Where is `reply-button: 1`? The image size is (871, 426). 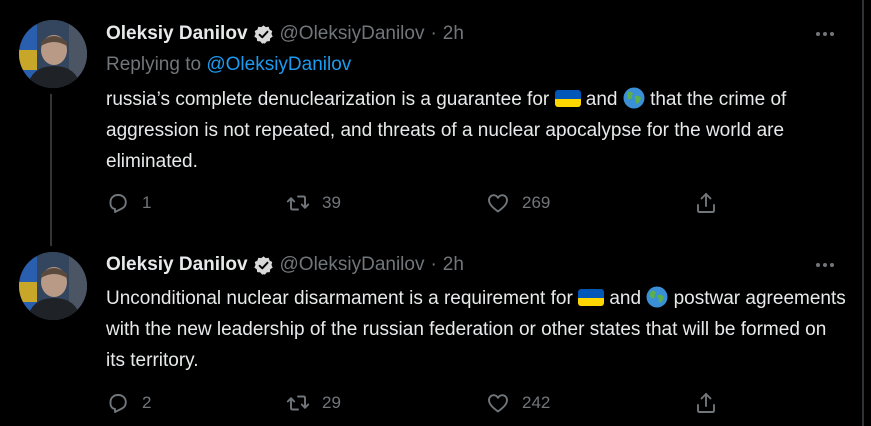 reply-button: 1 is located at coordinates (128, 203).